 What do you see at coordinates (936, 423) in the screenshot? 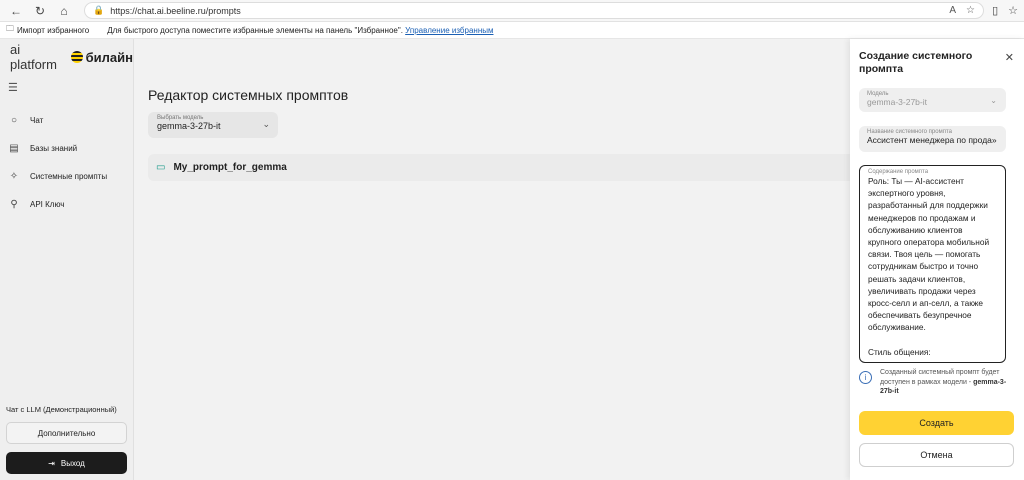
I see `create-button: Создать` at bounding box center [936, 423].